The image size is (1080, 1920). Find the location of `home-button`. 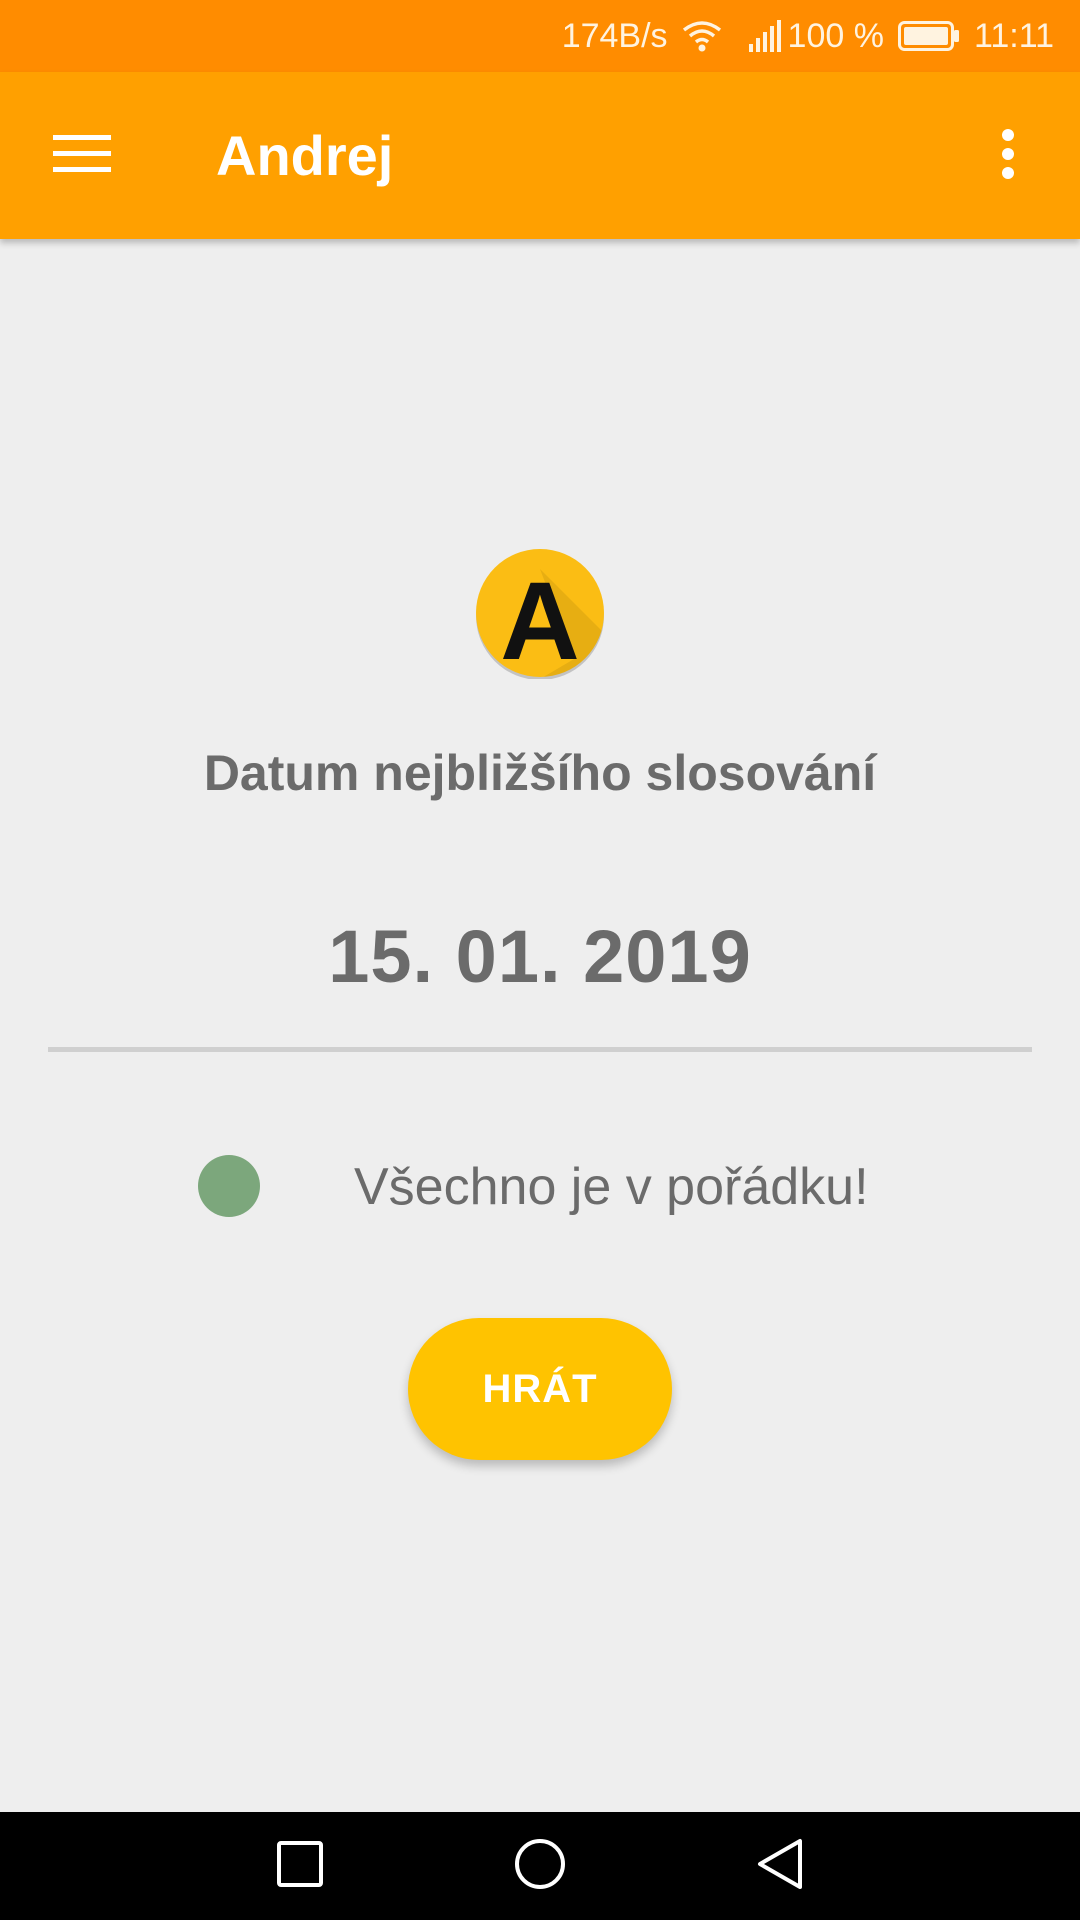

home-button is located at coordinates (540, 1866).